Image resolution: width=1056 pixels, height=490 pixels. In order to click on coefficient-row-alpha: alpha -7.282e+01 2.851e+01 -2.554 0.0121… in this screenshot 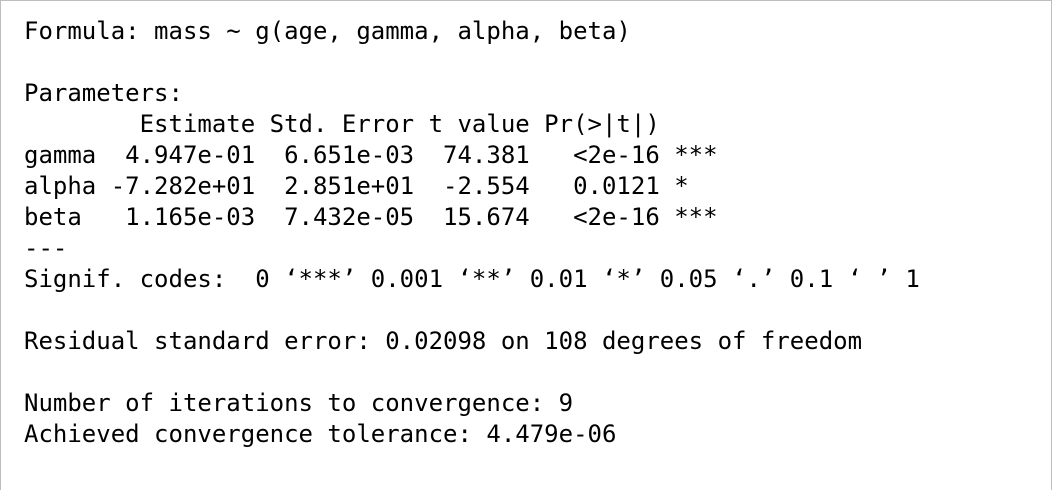, I will do `click(356, 186)`.